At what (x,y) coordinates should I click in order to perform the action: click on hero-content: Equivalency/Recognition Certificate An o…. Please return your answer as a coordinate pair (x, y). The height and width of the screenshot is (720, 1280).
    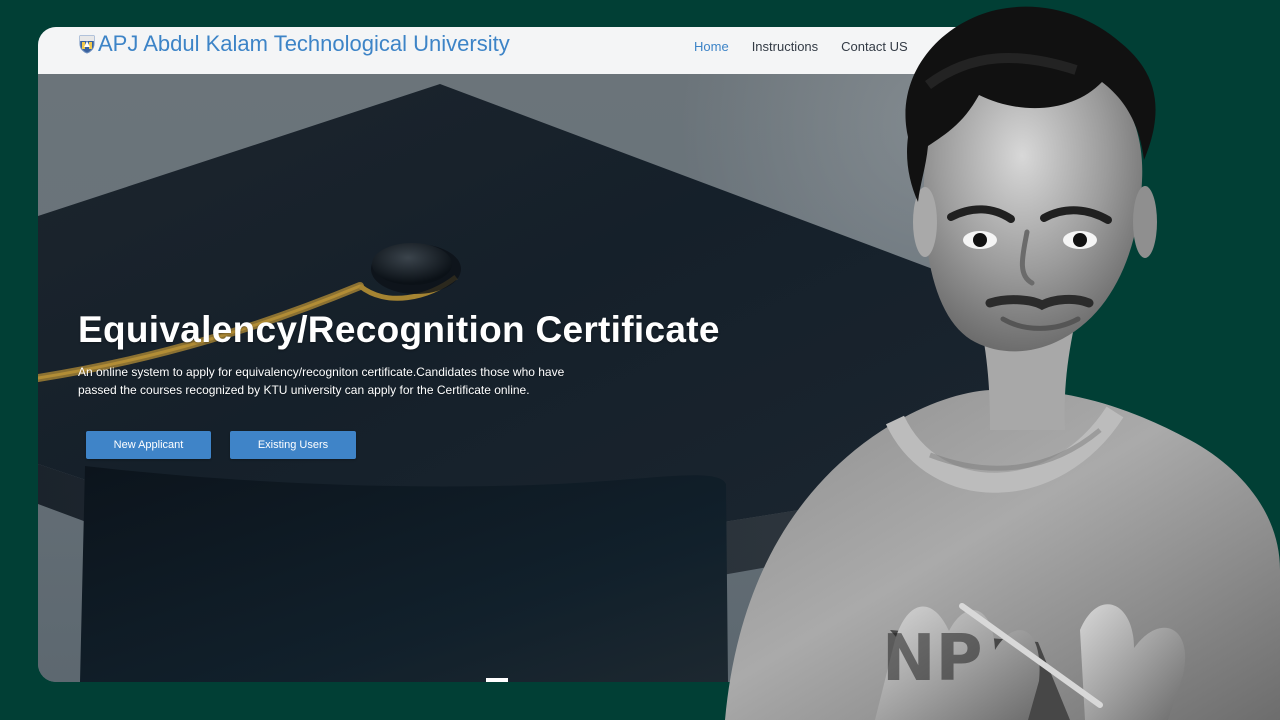
    Looking at the image, I should click on (399, 354).